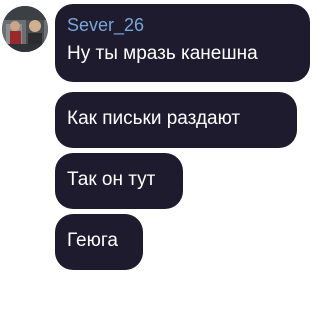 The image size is (320, 320). What do you see at coordinates (92, 240) in the screenshot?
I see `message-text: Геюга` at bounding box center [92, 240].